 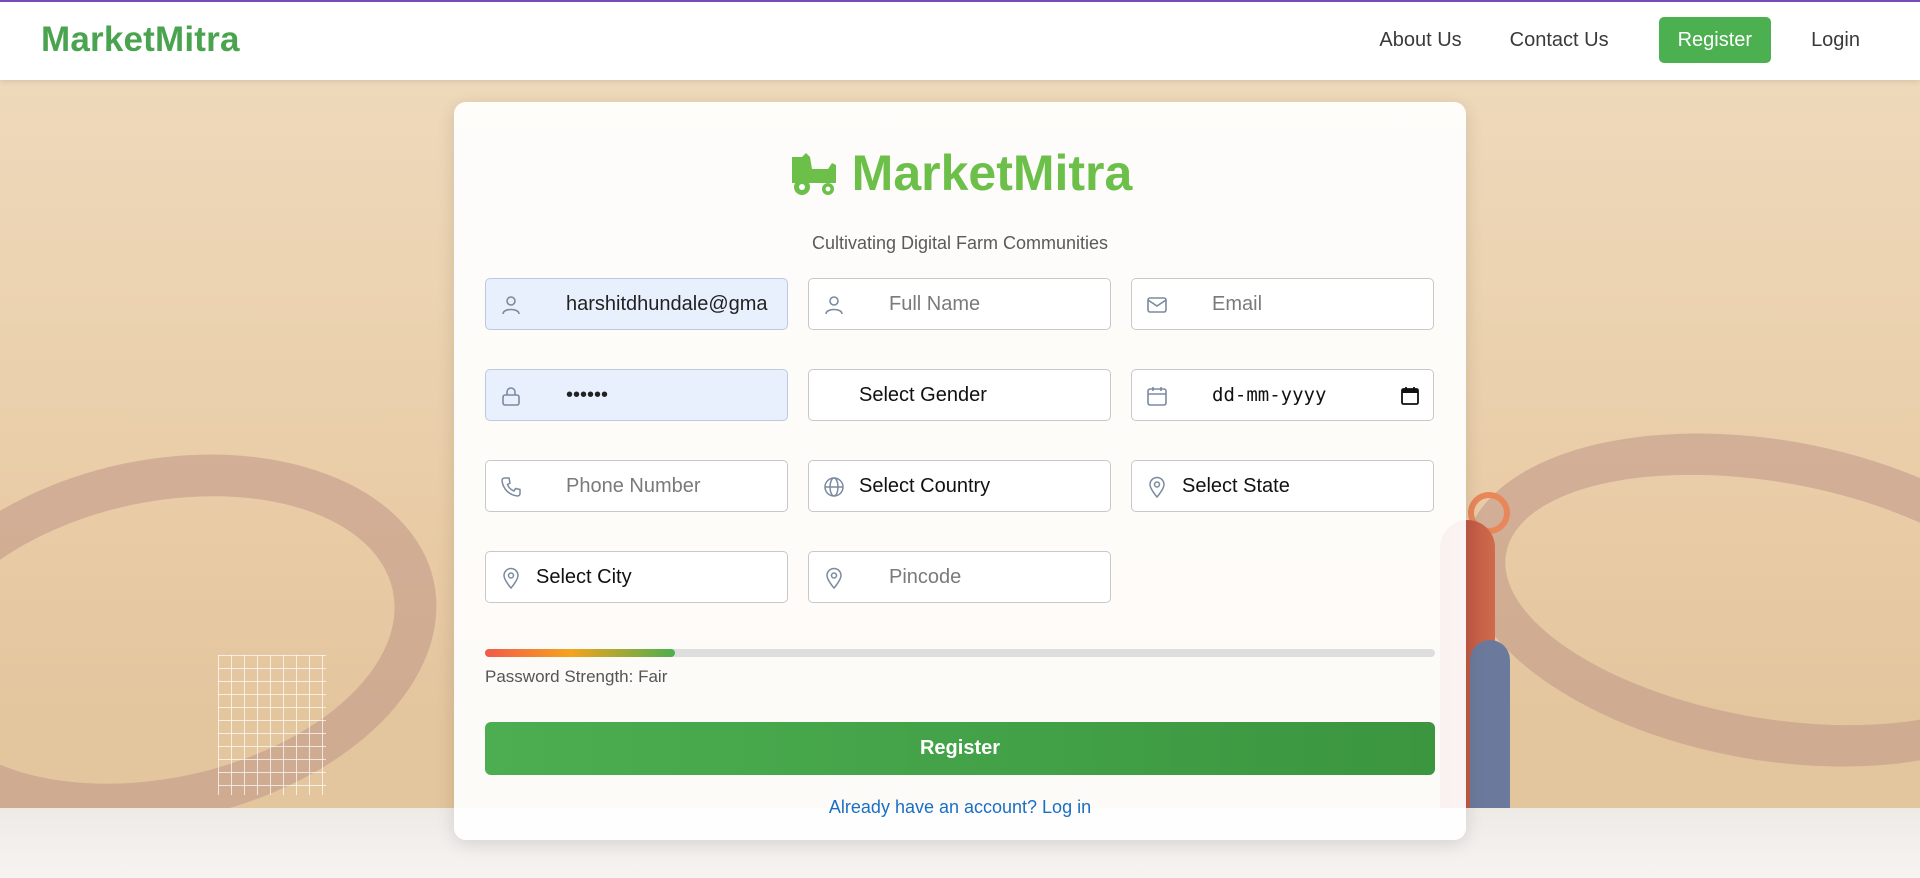 What do you see at coordinates (1269, 395) in the screenshot?
I see `dob-value: dd-mm-yyyy` at bounding box center [1269, 395].